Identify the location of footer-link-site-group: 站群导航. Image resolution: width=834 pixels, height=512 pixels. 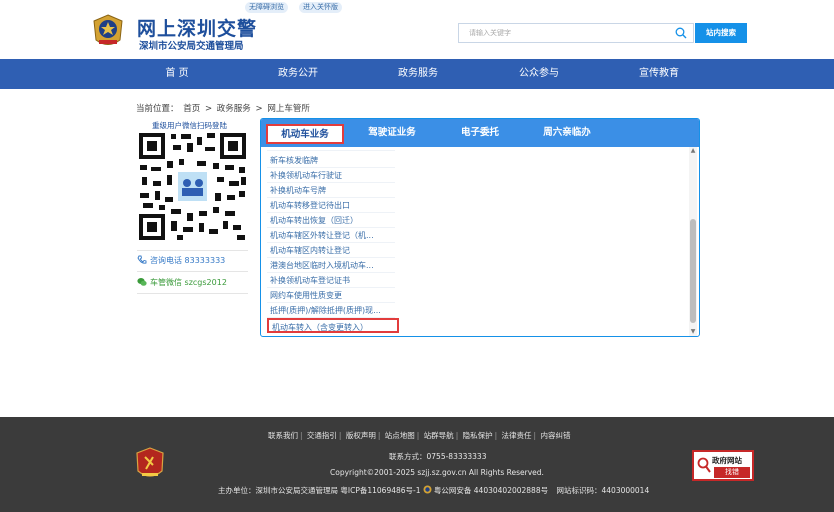
(439, 435).